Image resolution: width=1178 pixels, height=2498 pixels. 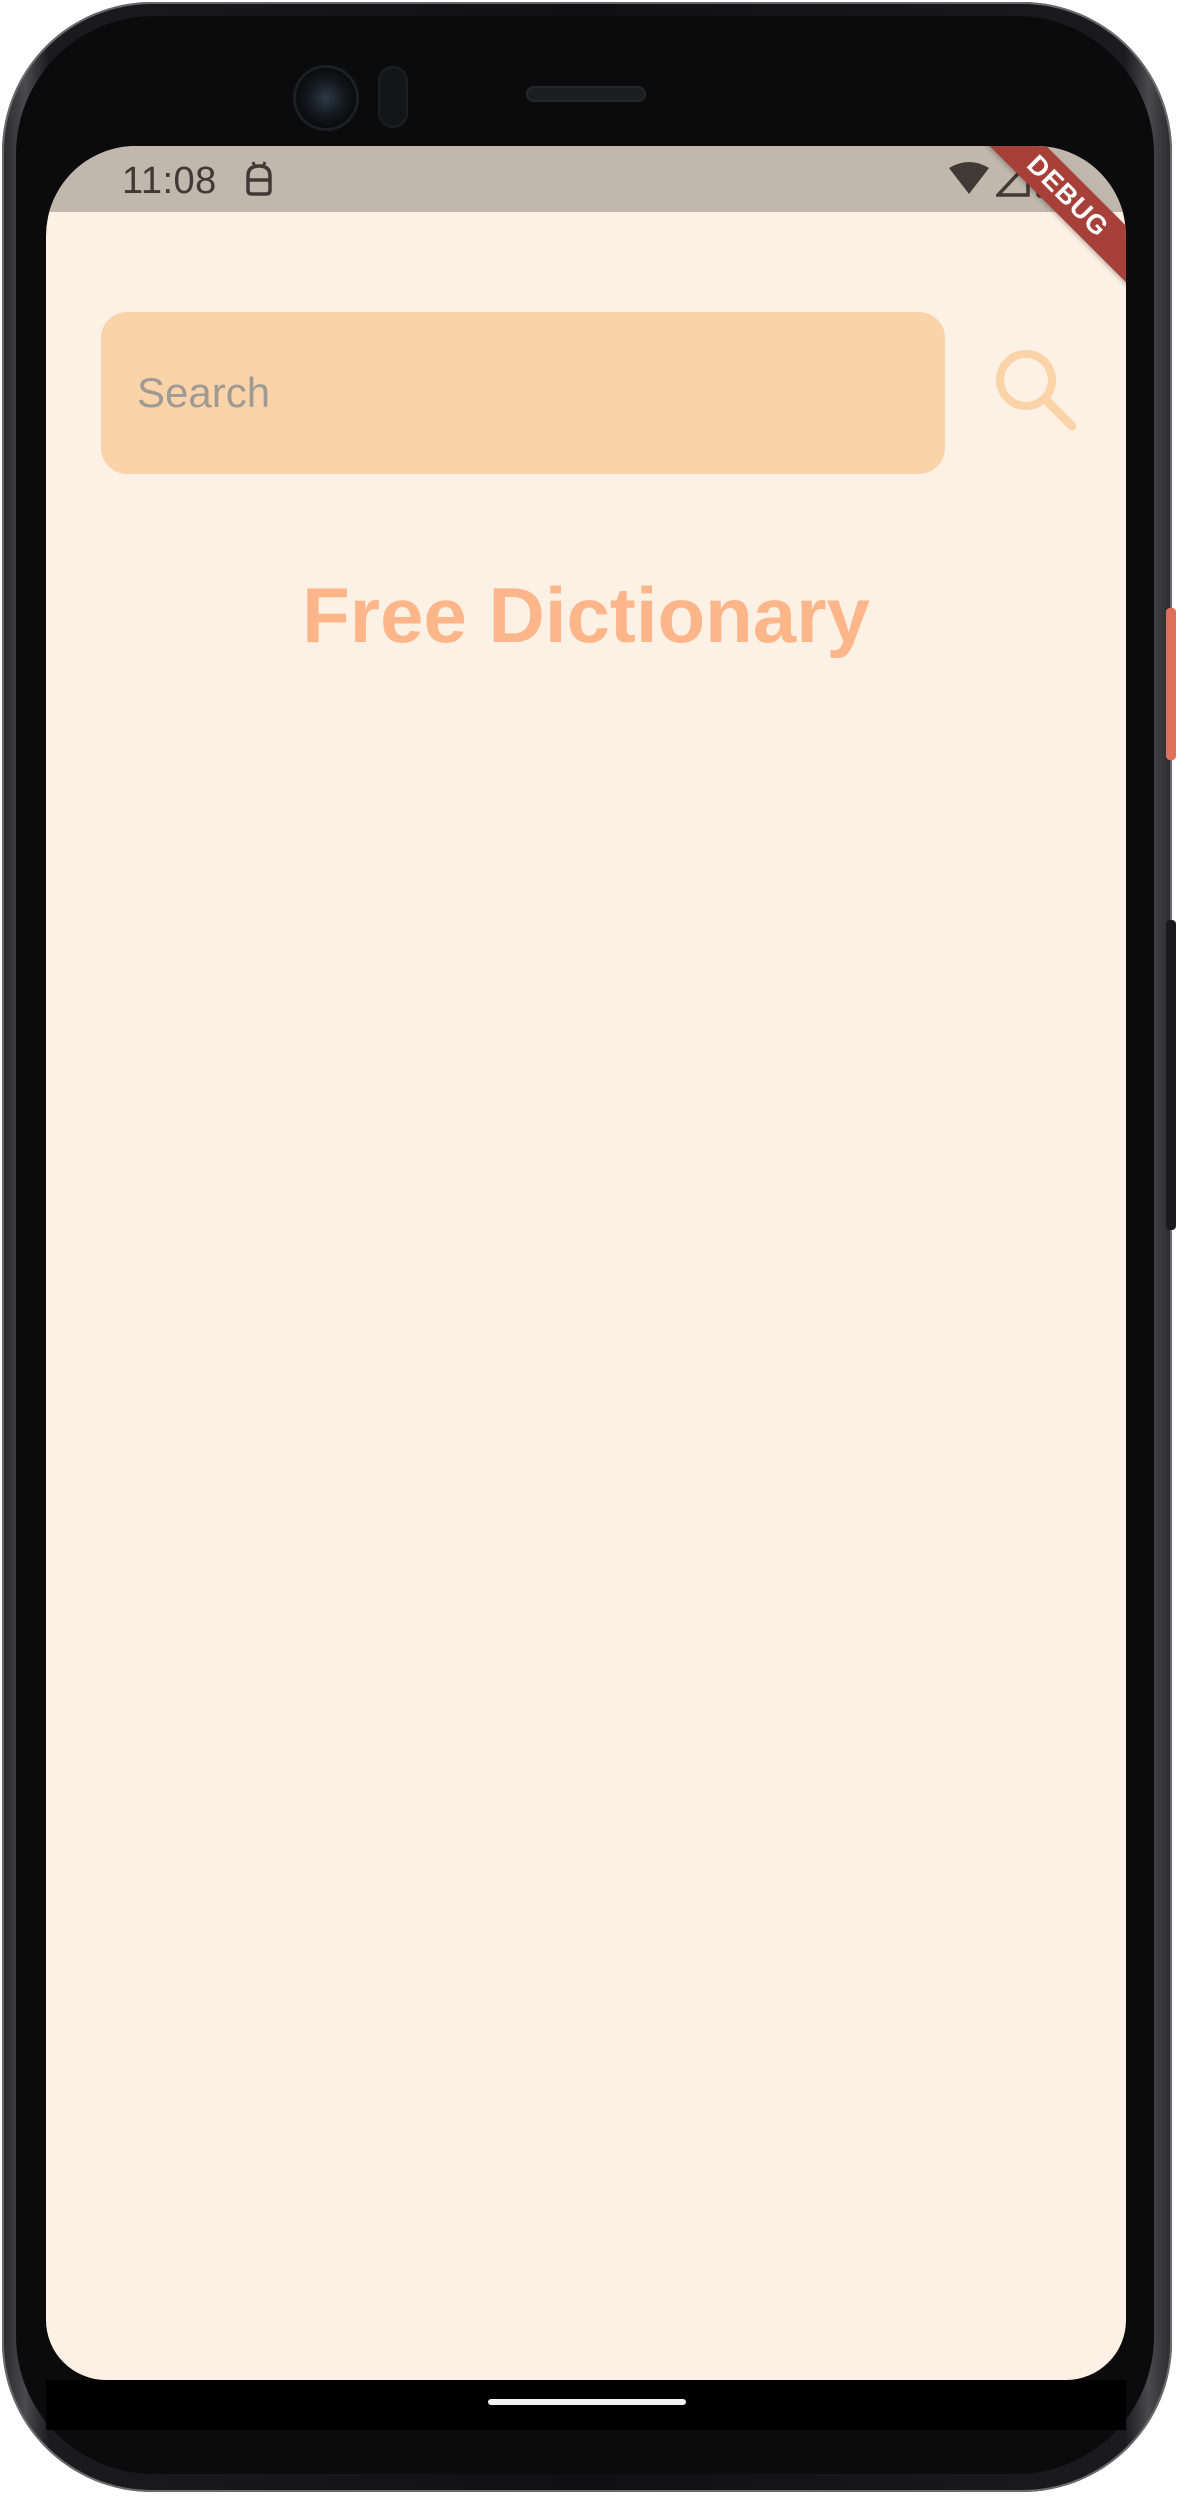 I want to click on volume-button, so click(x=1171, y=1075).